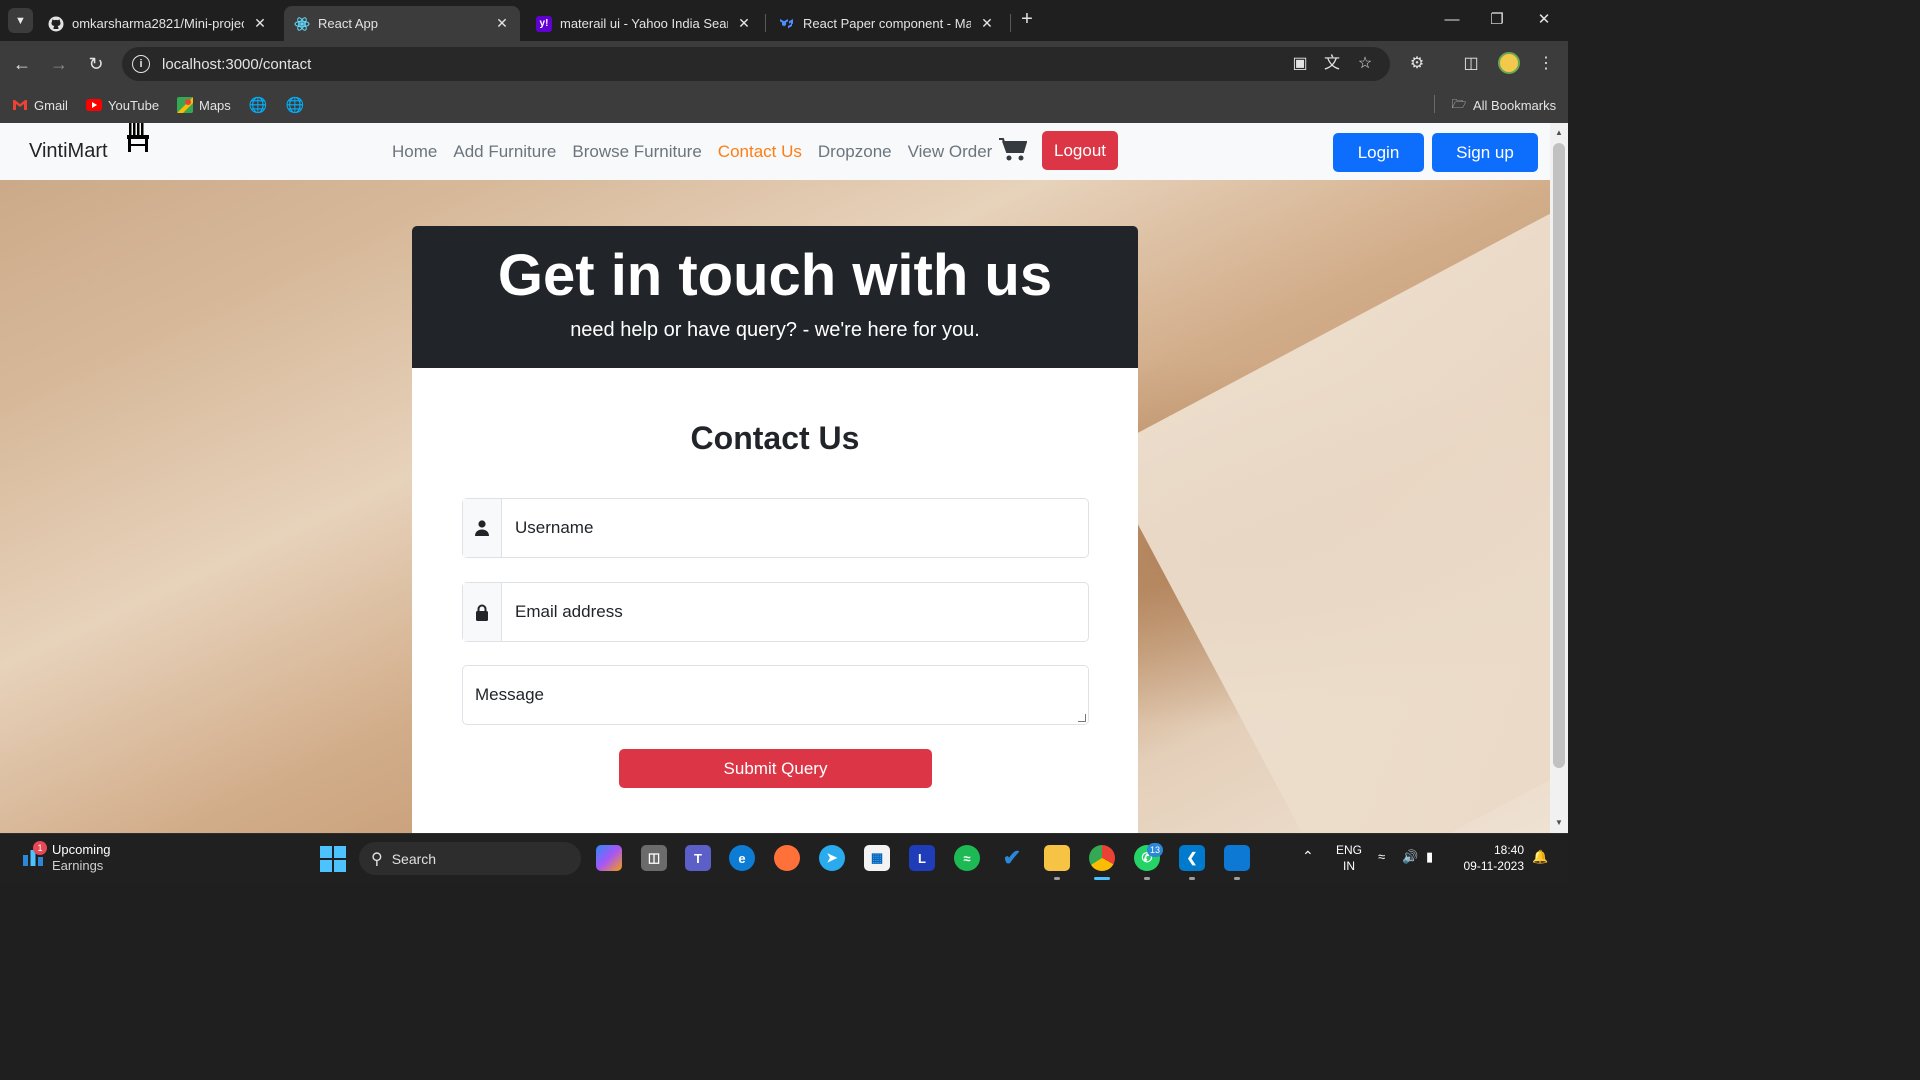 The width and height of the screenshot is (1920, 1080). I want to click on wifi-icon: ≈, so click(1381, 856).